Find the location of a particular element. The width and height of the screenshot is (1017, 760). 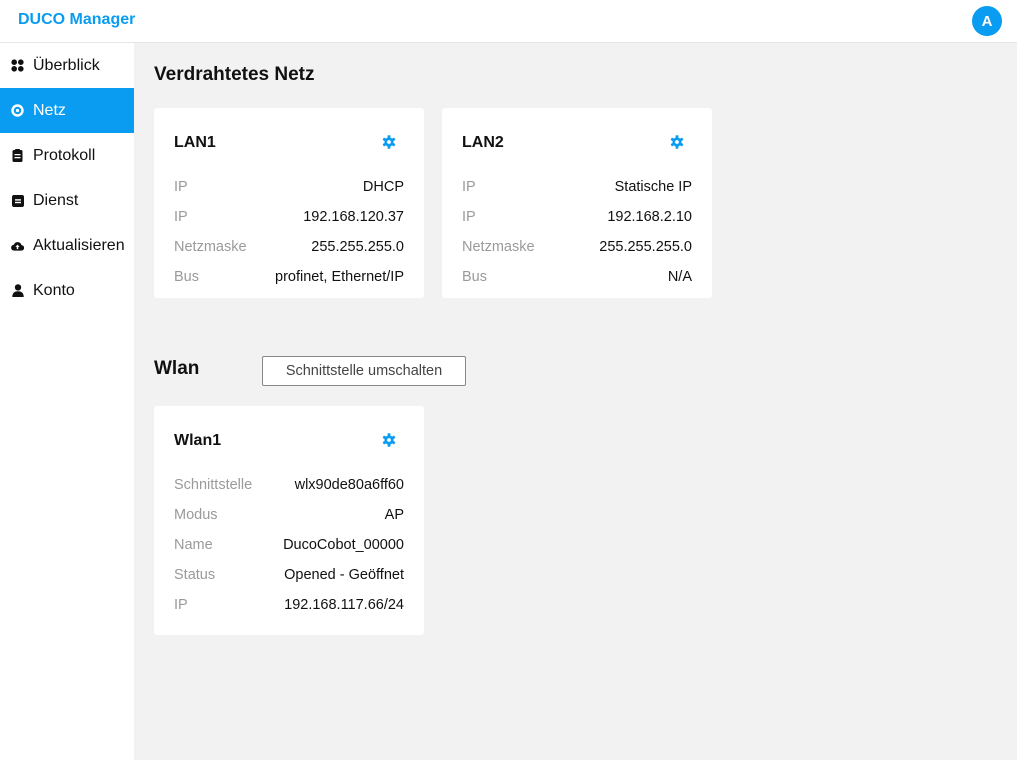

info-row: Status Opened - Geöffnet is located at coordinates (289, 575).